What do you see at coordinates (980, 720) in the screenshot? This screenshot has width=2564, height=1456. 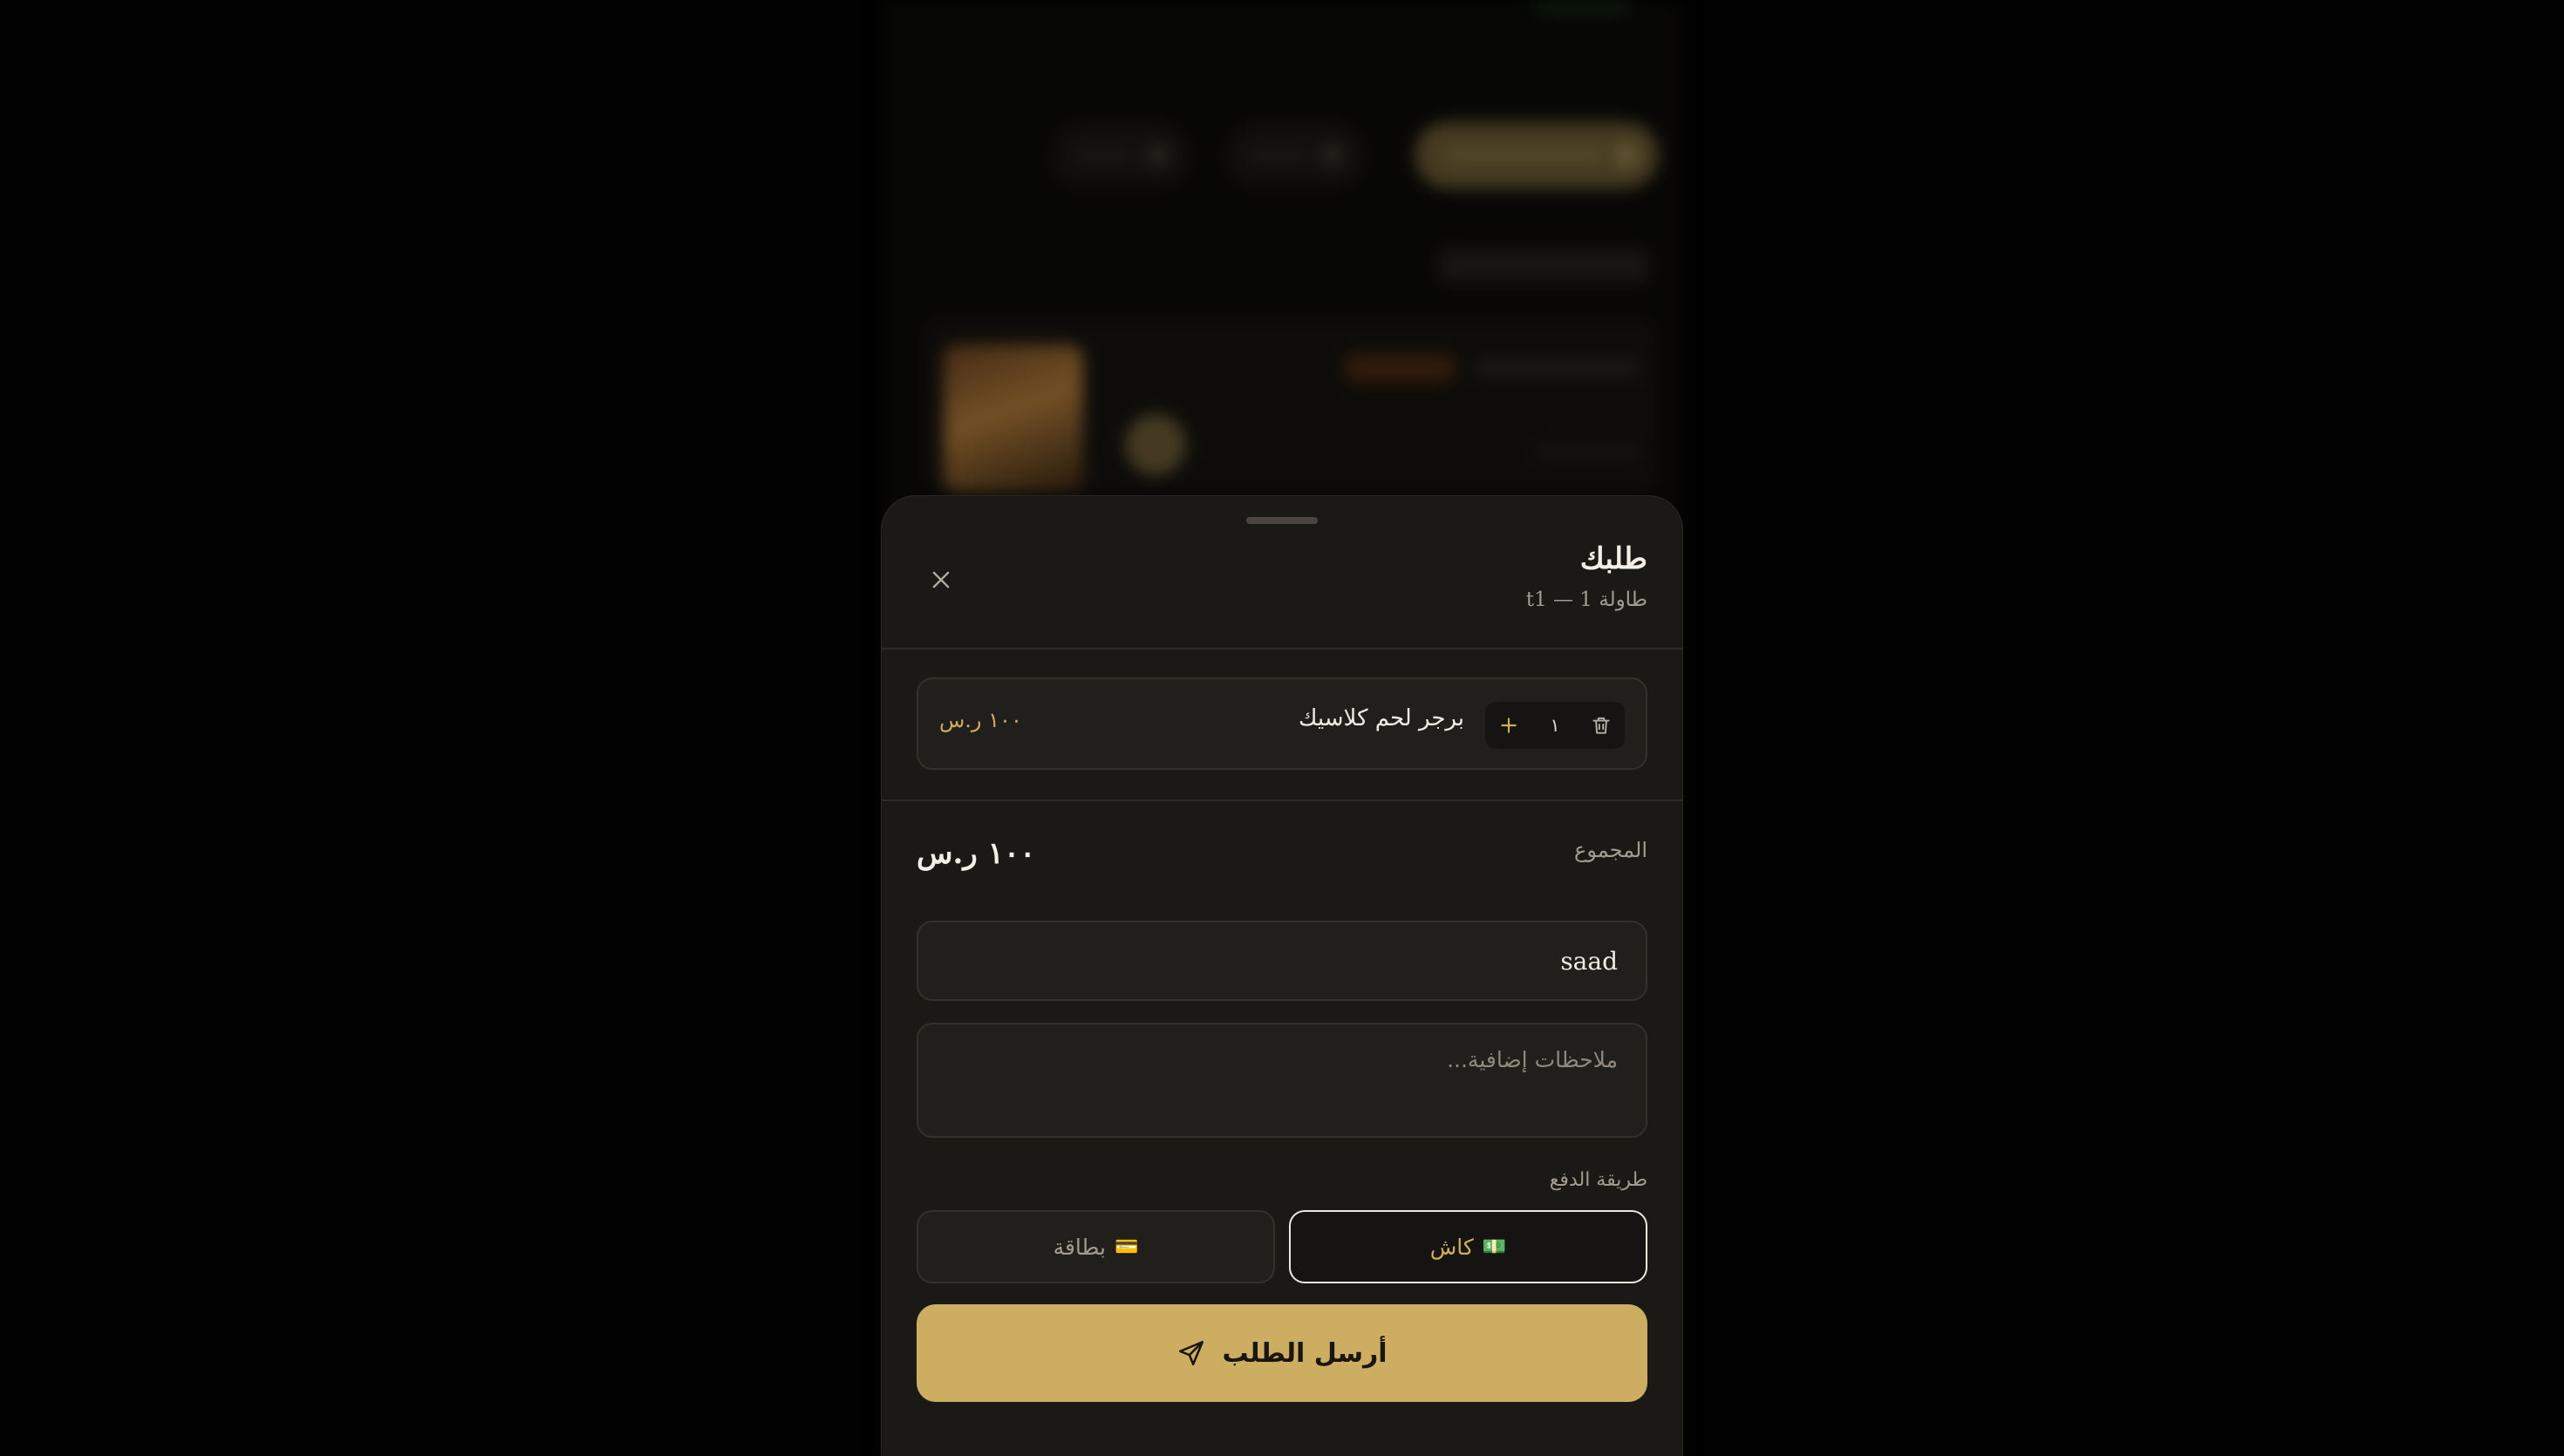 I see `item-price: ١٠٠ ر.س` at bounding box center [980, 720].